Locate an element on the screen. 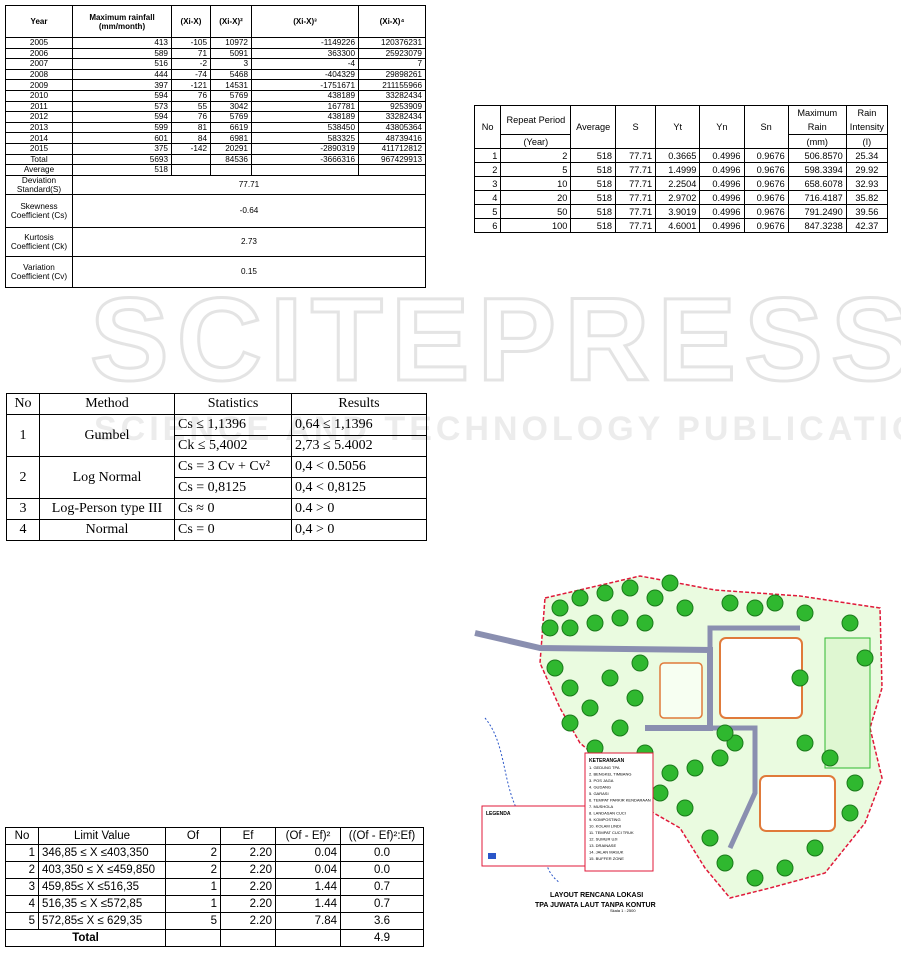  cell: 411712812 is located at coordinates (392, 148).